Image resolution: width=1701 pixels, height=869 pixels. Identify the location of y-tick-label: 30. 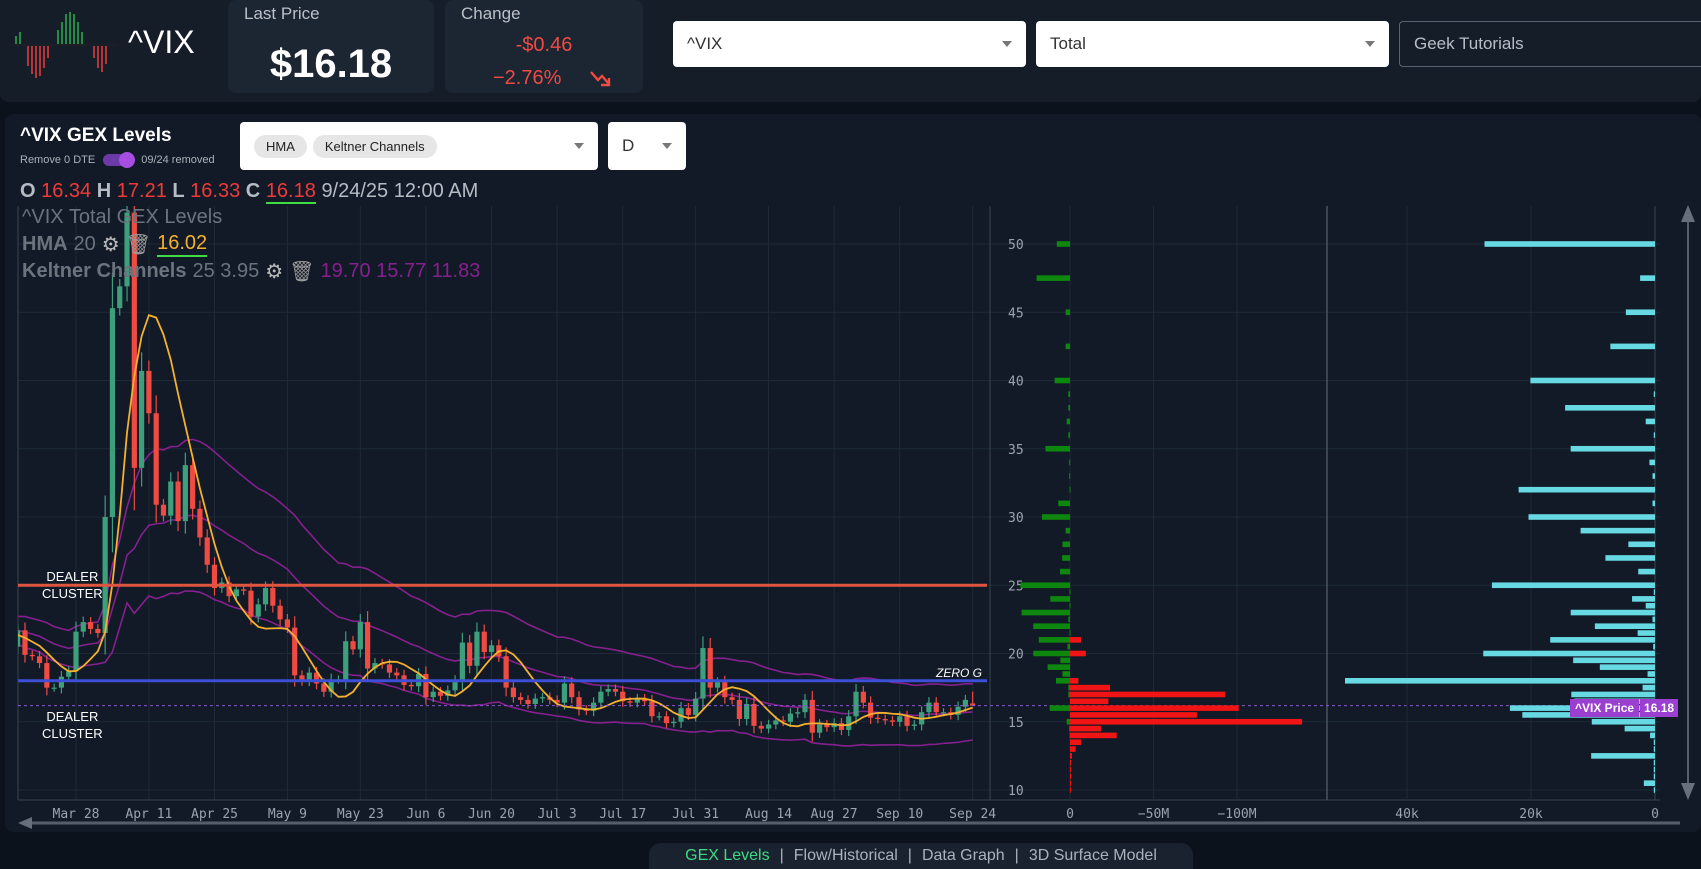
(1016, 518).